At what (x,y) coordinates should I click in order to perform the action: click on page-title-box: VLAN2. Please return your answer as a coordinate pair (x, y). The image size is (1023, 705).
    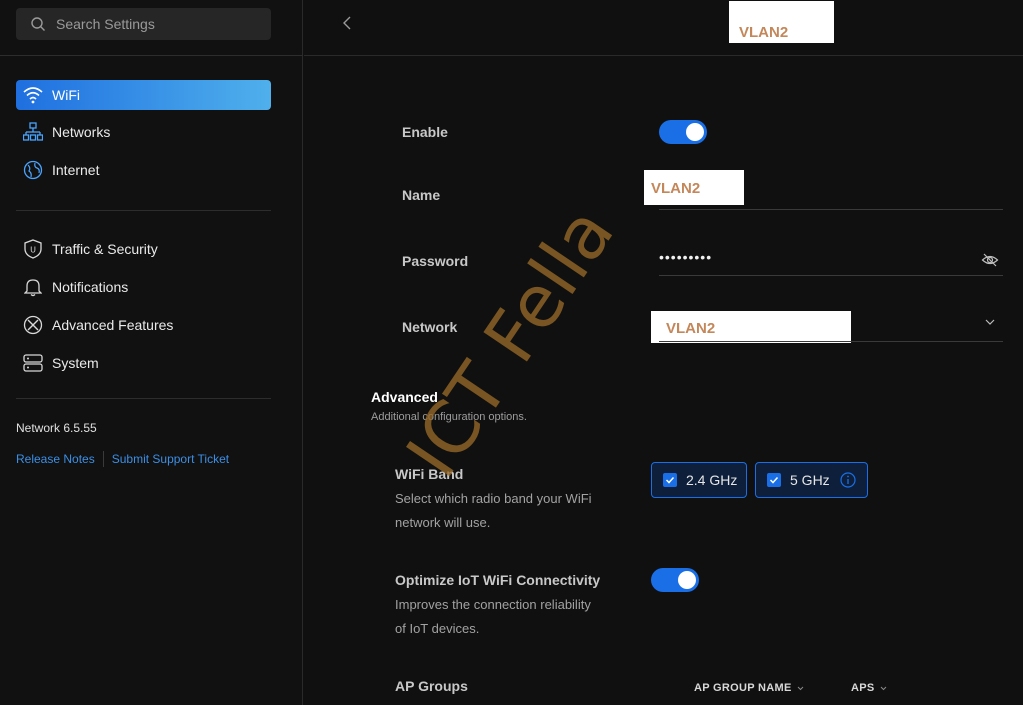
    Looking at the image, I should click on (781, 22).